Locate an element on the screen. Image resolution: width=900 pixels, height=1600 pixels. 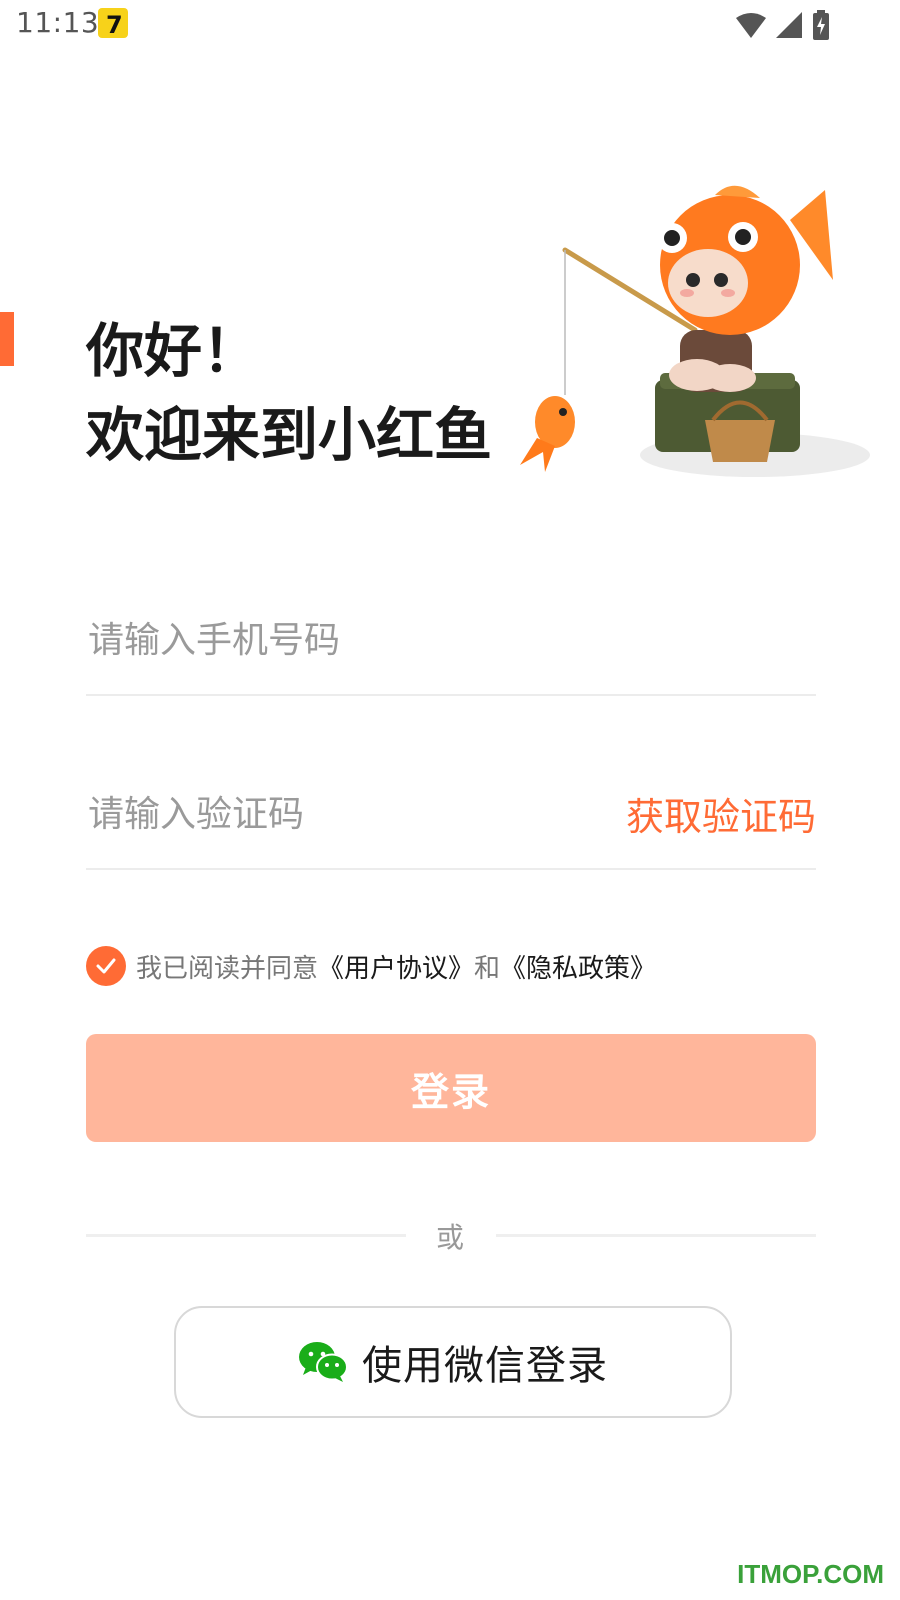
wechat-login-label: 使用微信登录 is located at coordinates (485, 1366).